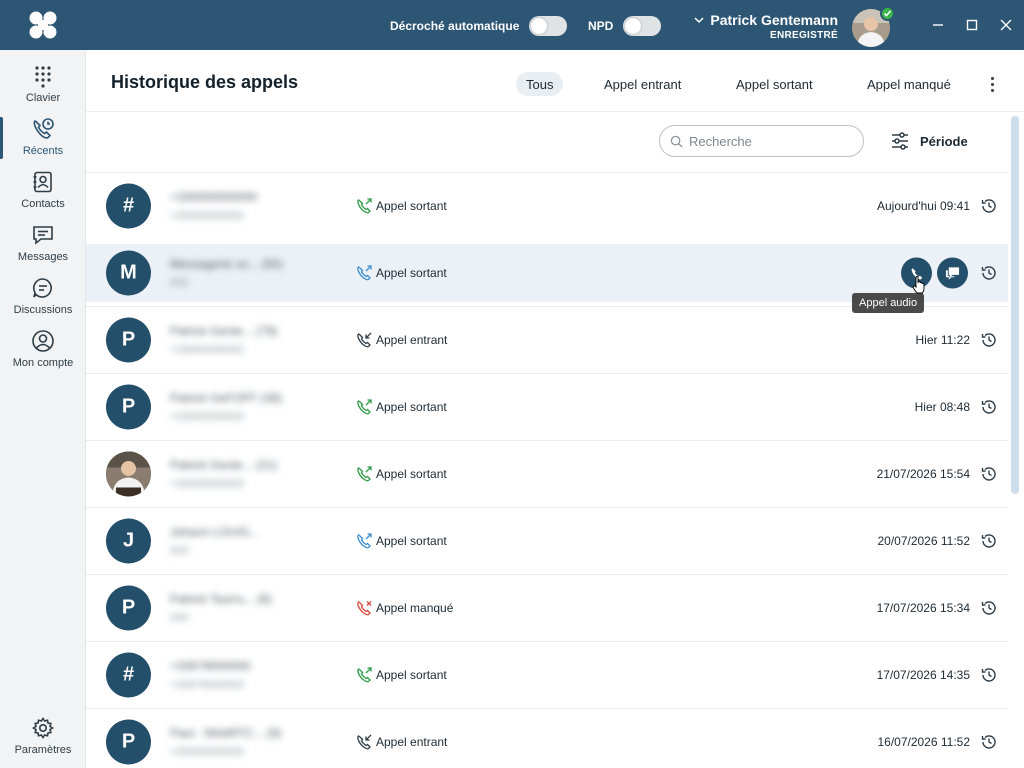  What do you see at coordinates (769, 141) in the screenshot?
I see `search-input` at bounding box center [769, 141].